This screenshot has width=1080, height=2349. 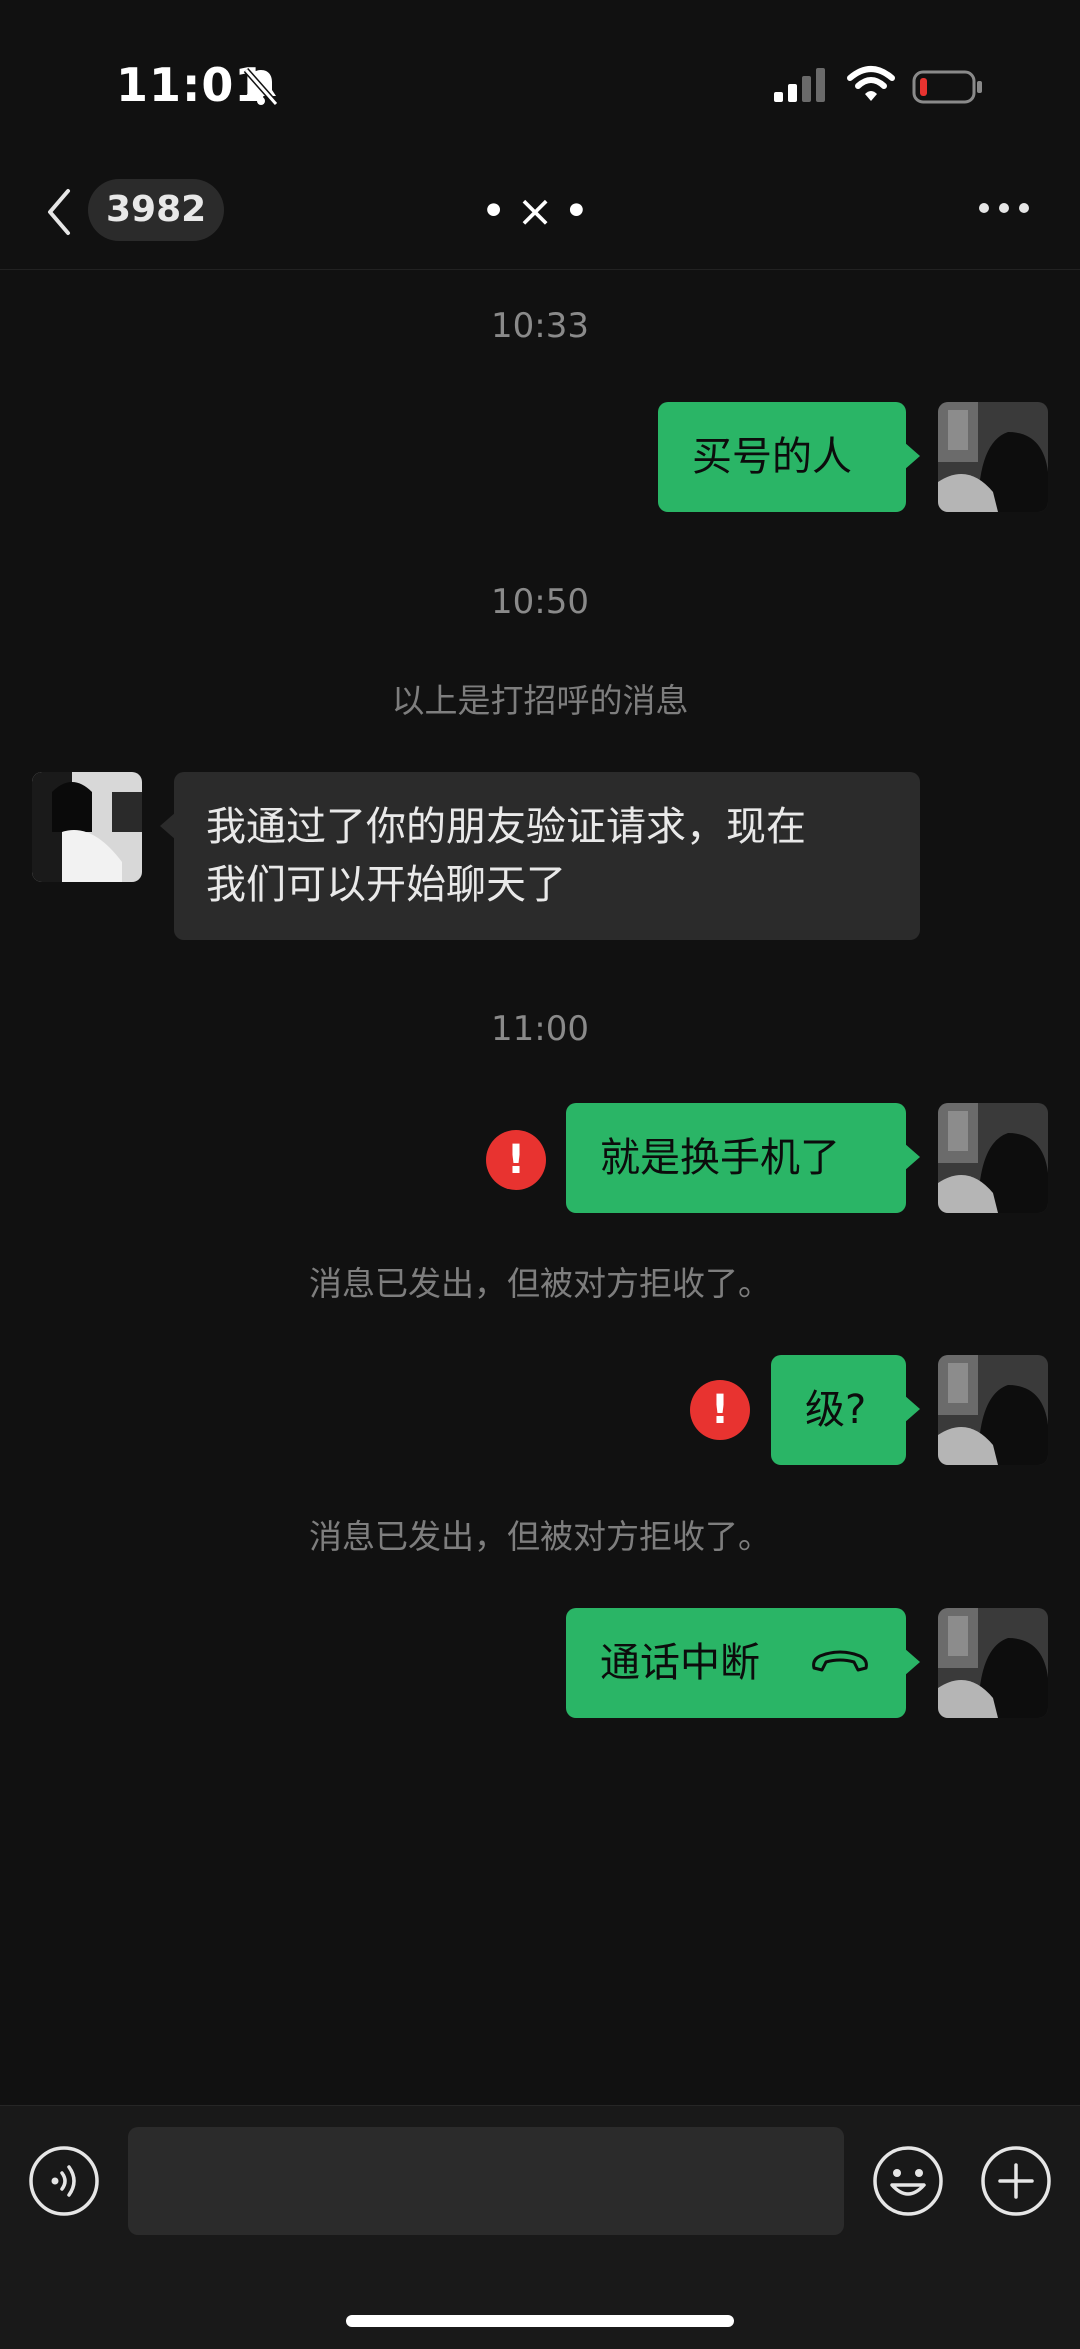 I want to click on chat-title: •×•, so click(x=540, y=211).